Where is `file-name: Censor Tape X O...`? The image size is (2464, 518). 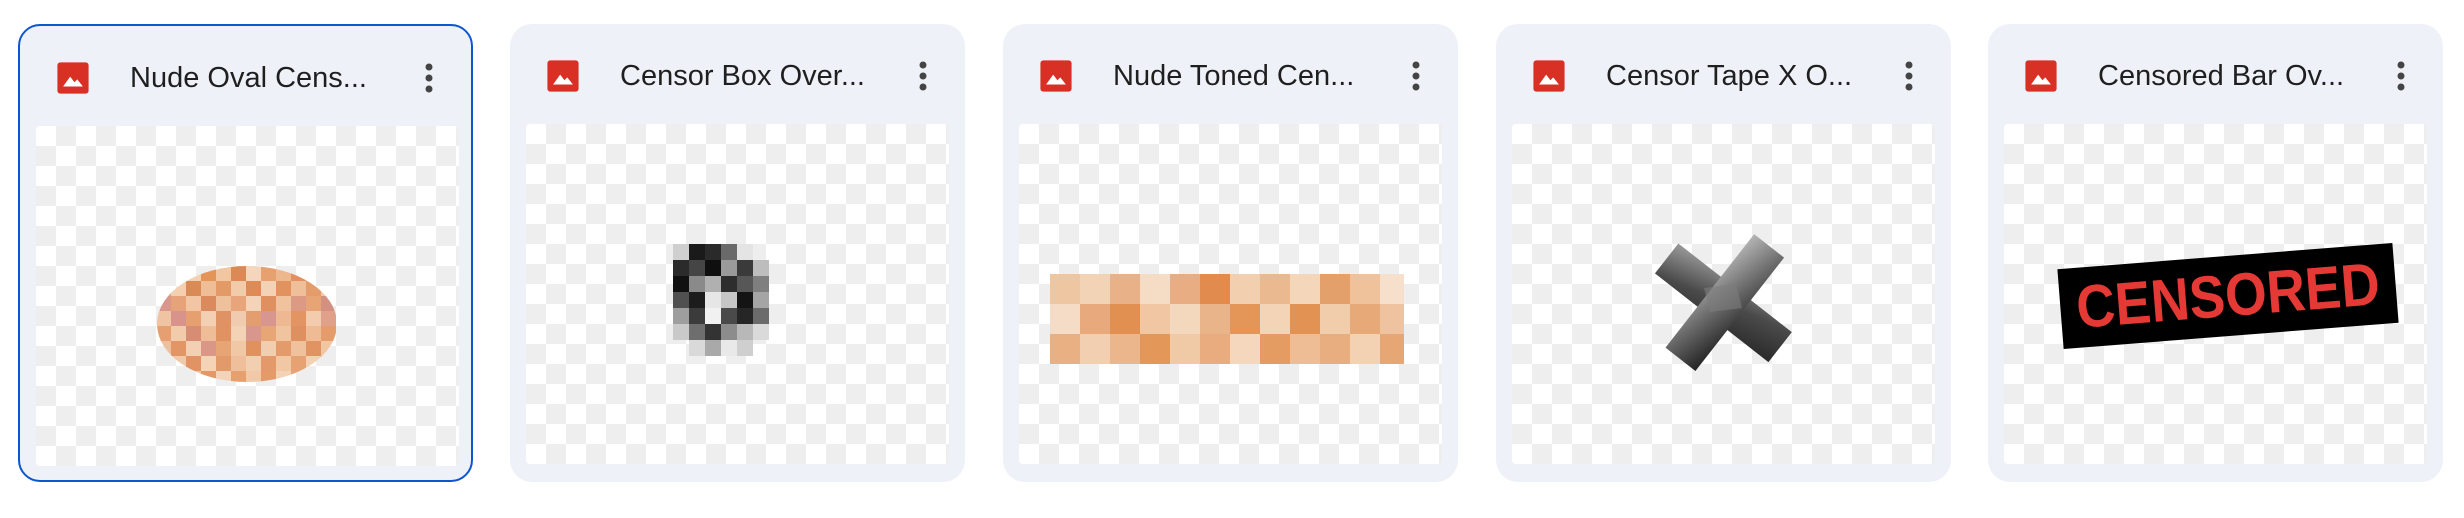 file-name: Censor Tape X O... is located at coordinates (1729, 76).